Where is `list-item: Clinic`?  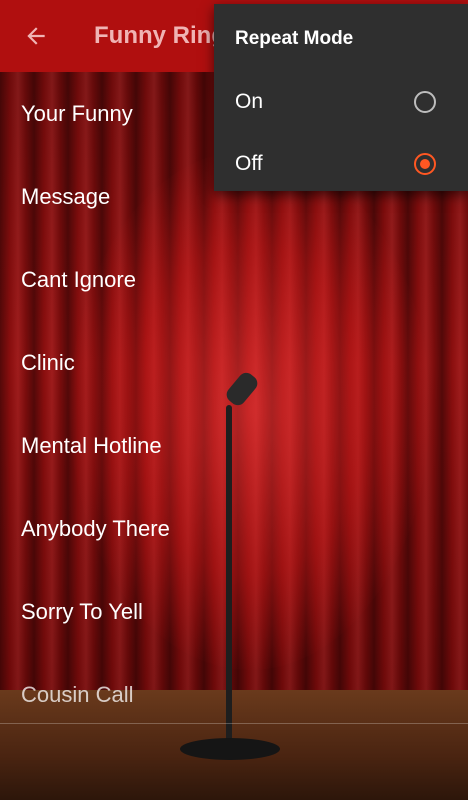 list-item: Clinic is located at coordinates (234, 362).